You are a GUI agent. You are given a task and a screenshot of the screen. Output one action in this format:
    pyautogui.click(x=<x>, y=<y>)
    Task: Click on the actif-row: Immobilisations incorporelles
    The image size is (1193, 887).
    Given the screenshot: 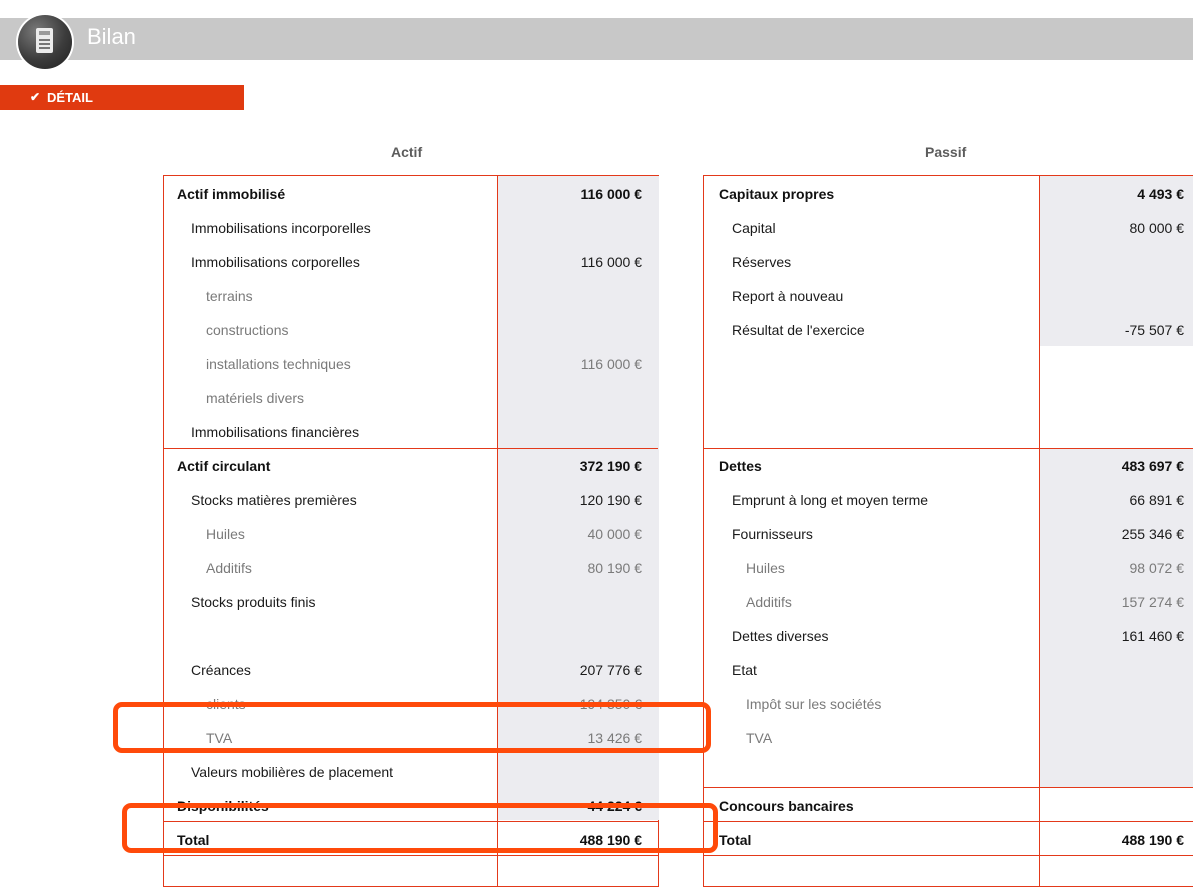 What is the action you would take?
    pyautogui.click(x=411, y=227)
    